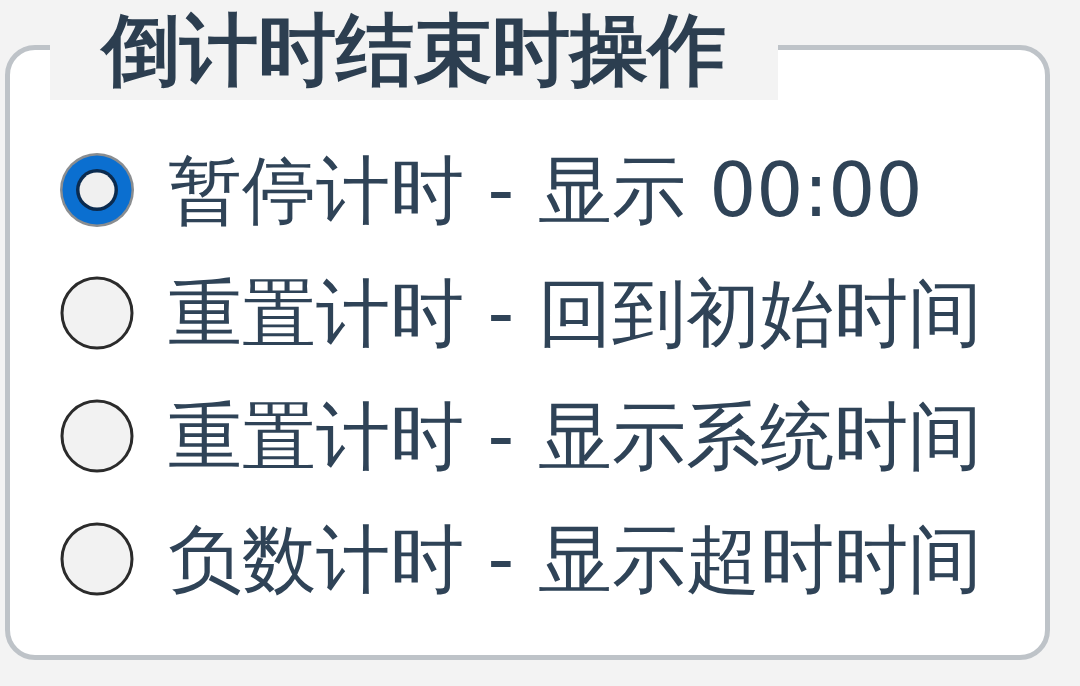 The height and width of the screenshot is (686, 1080). What do you see at coordinates (545, 189) in the screenshot?
I see `option-label: 暂停计时 - 显示 00:00` at bounding box center [545, 189].